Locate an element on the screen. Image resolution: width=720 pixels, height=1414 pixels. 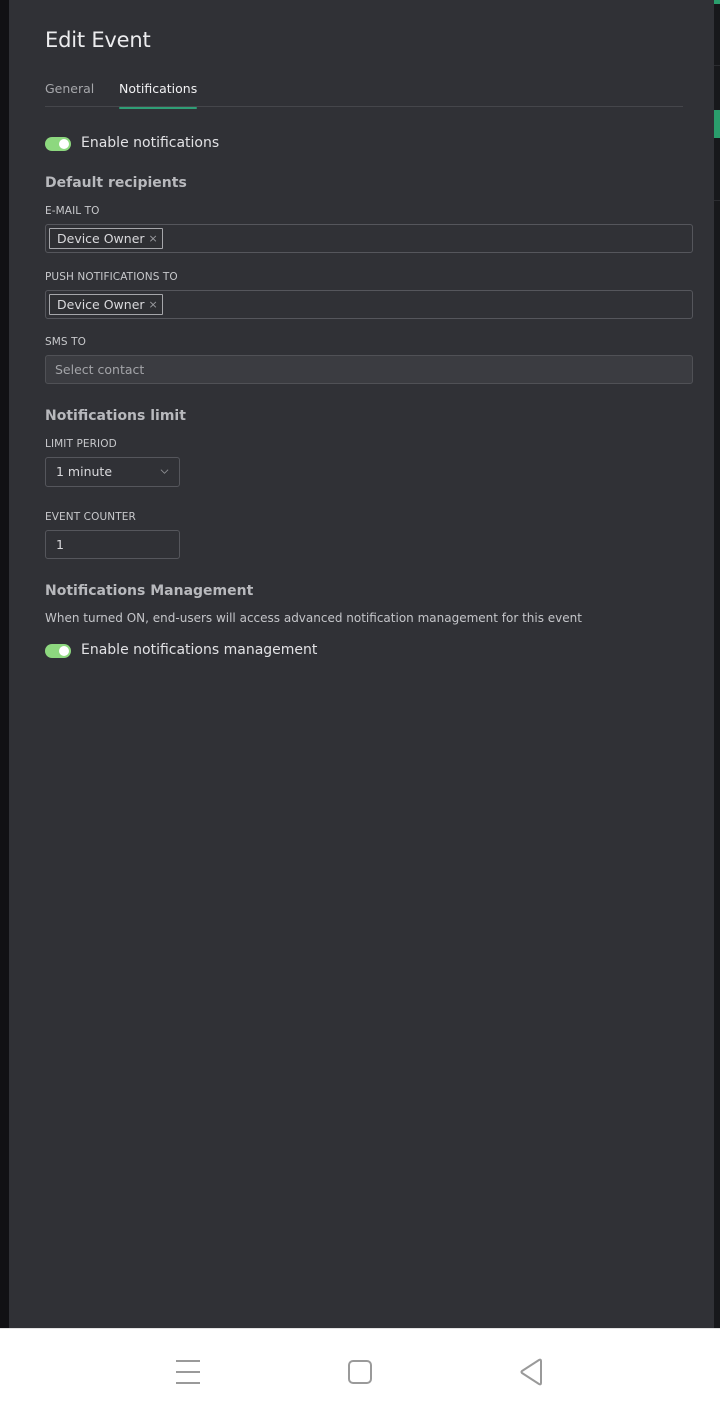
email-to-input: Device Owner × is located at coordinates (369, 238).